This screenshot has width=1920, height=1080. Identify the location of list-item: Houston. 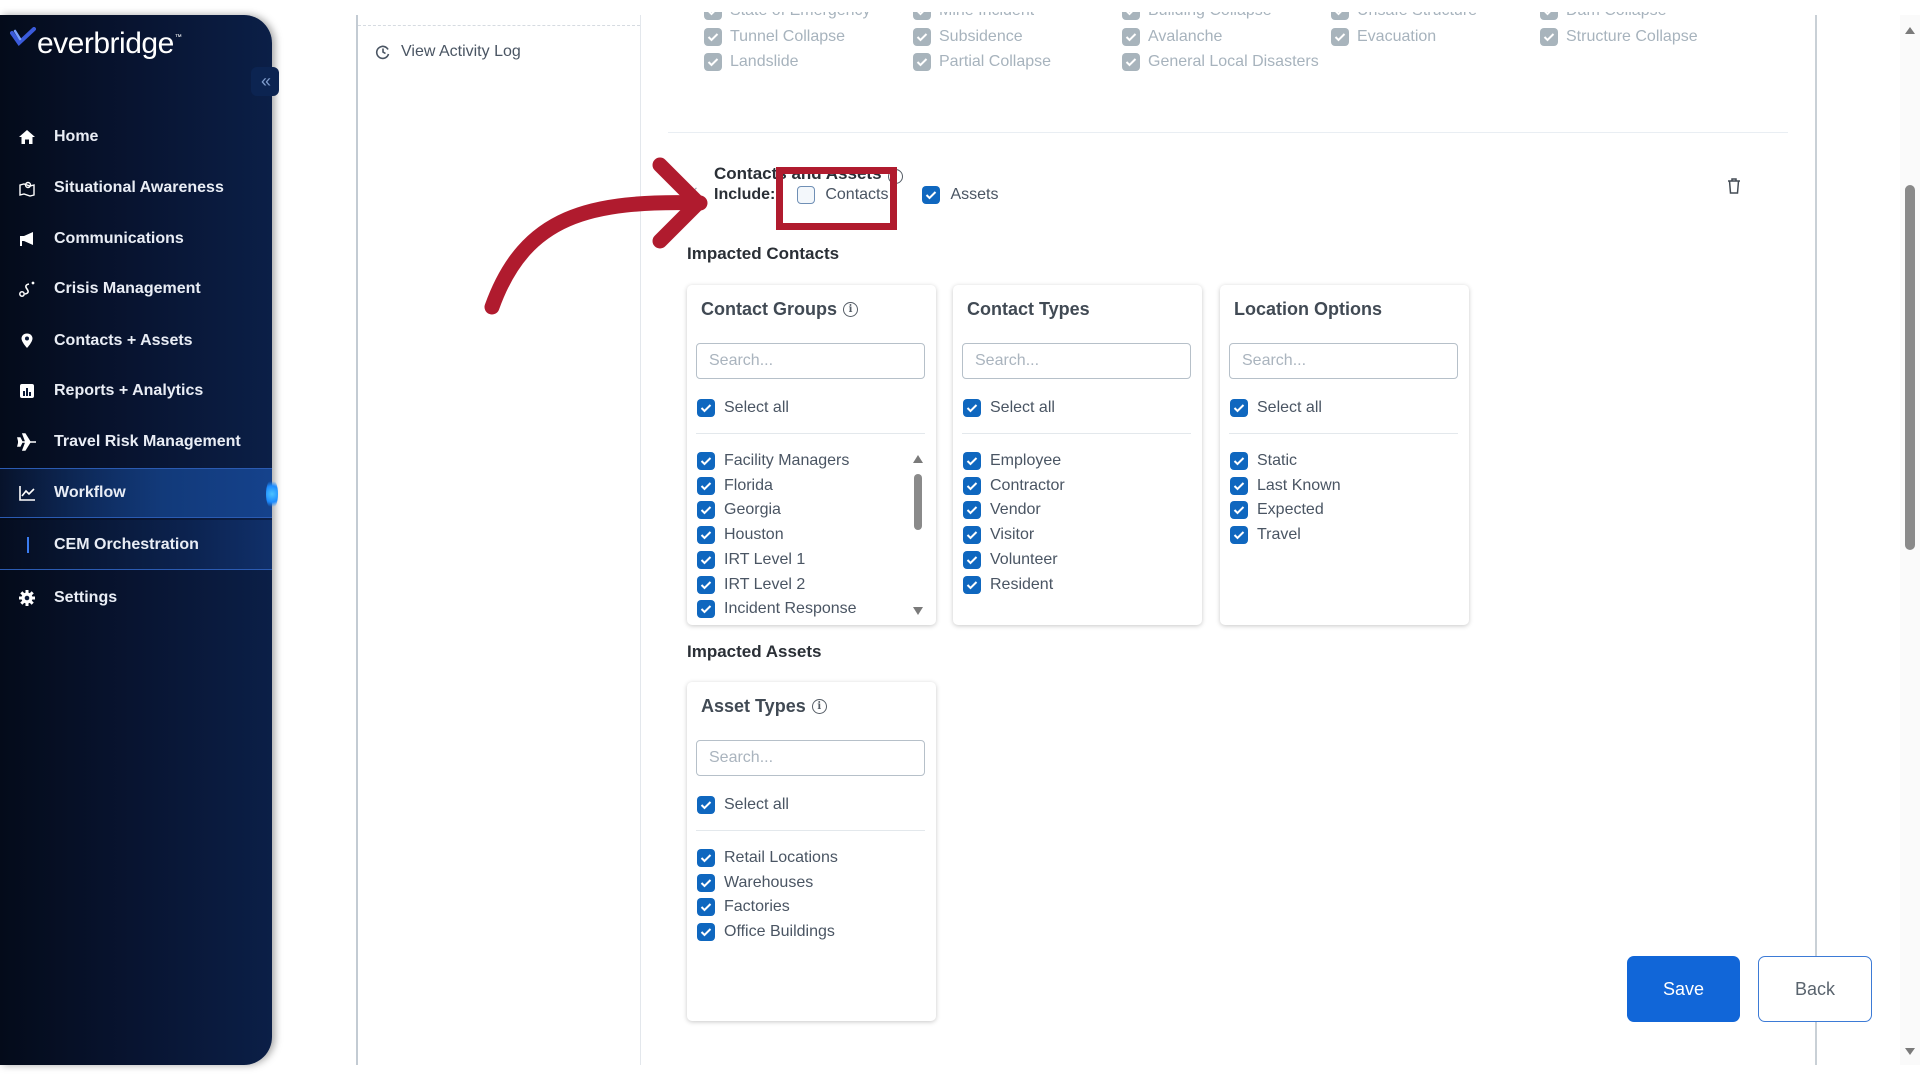
(740, 535).